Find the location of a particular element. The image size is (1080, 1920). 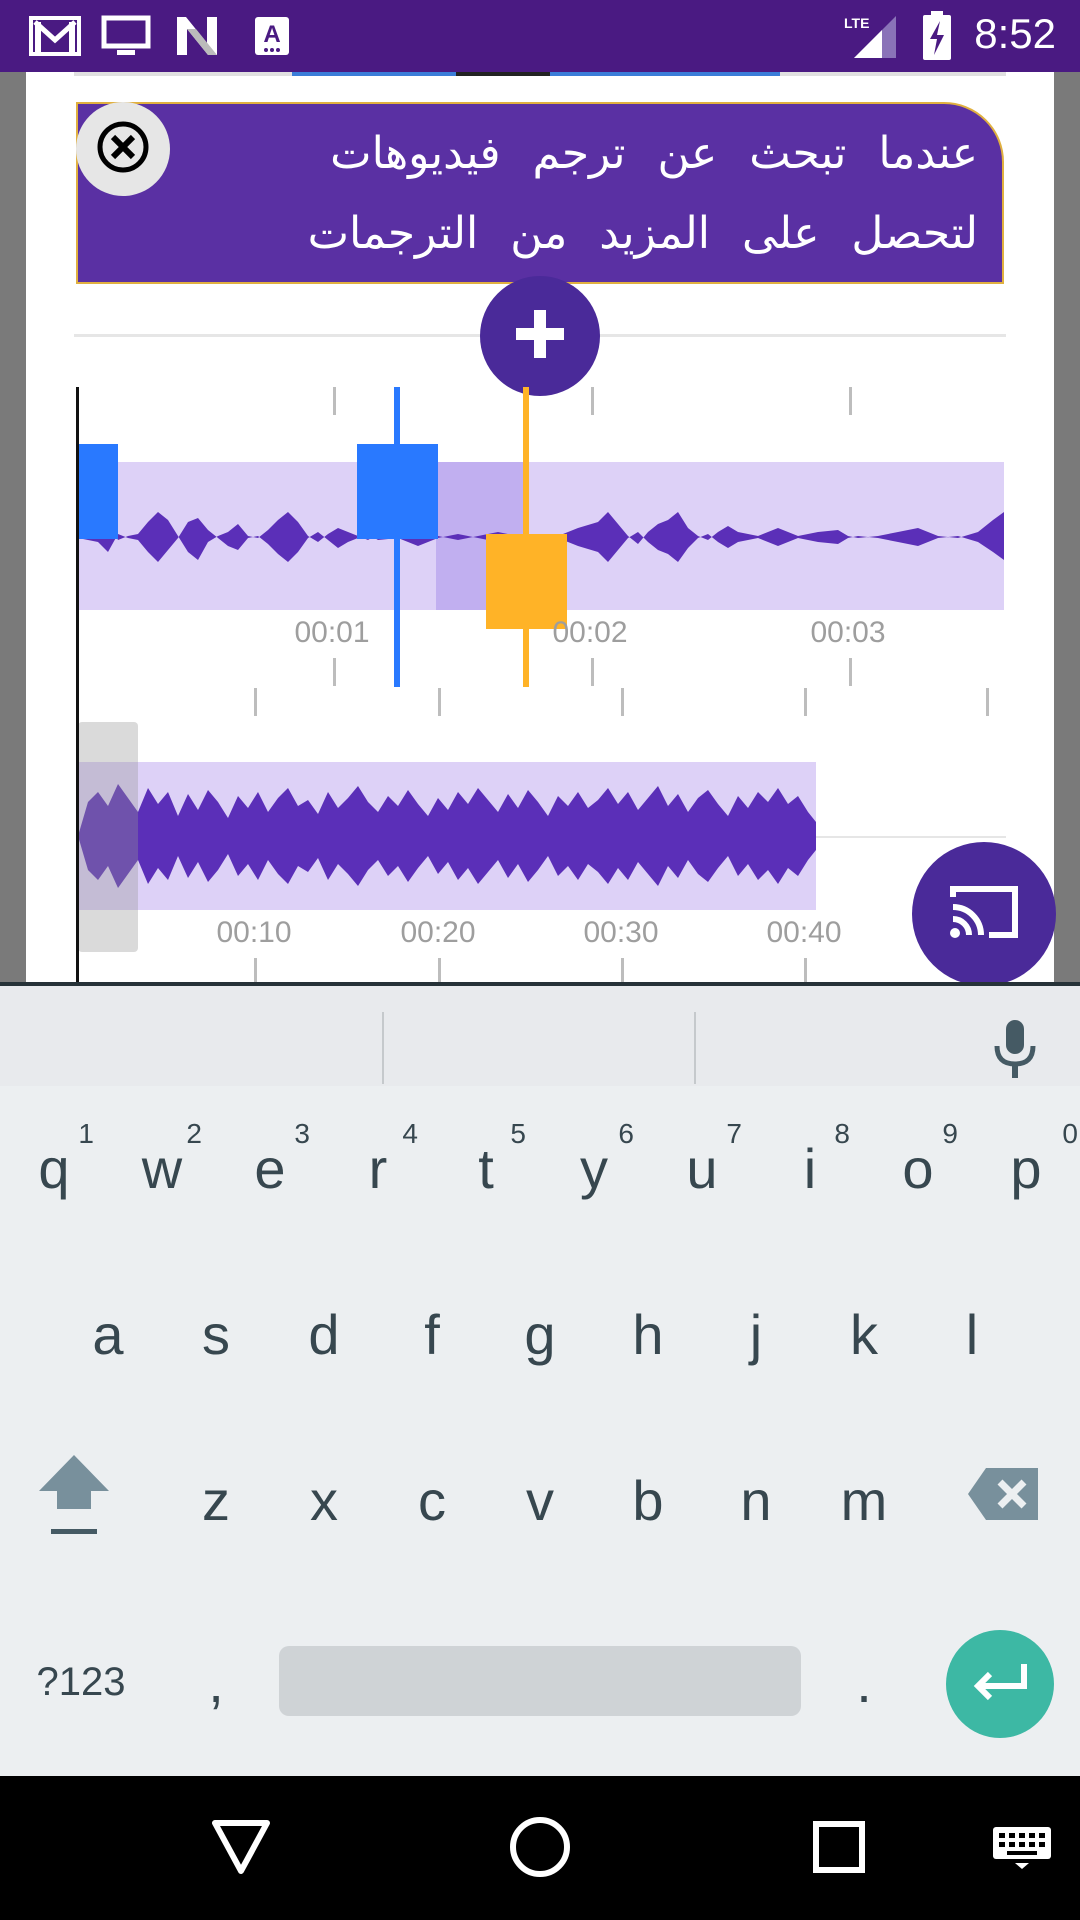

key-c: c is located at coordinates (432, 1500).